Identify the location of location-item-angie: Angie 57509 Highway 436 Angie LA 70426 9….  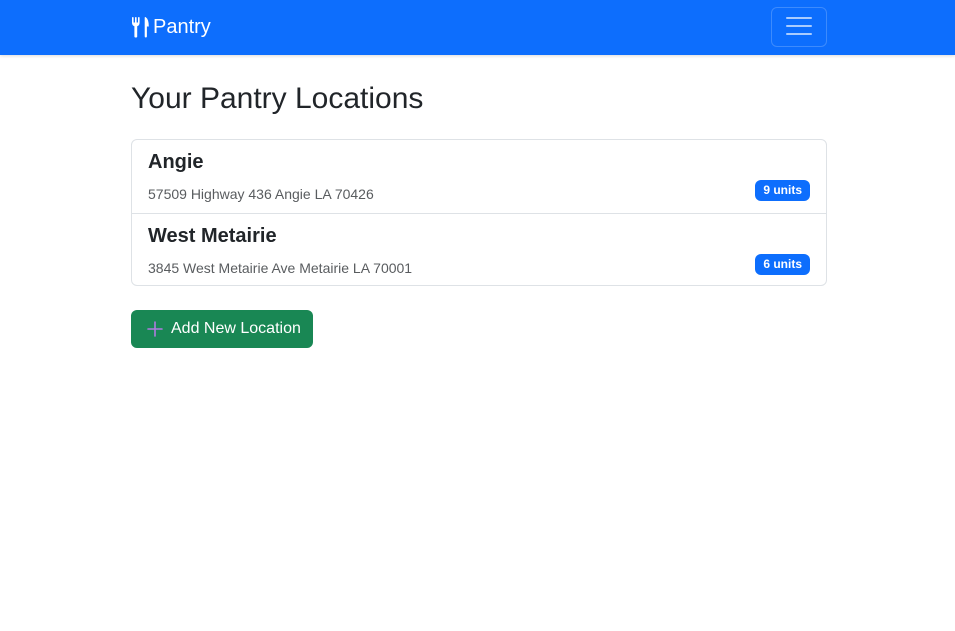
(479, 176).